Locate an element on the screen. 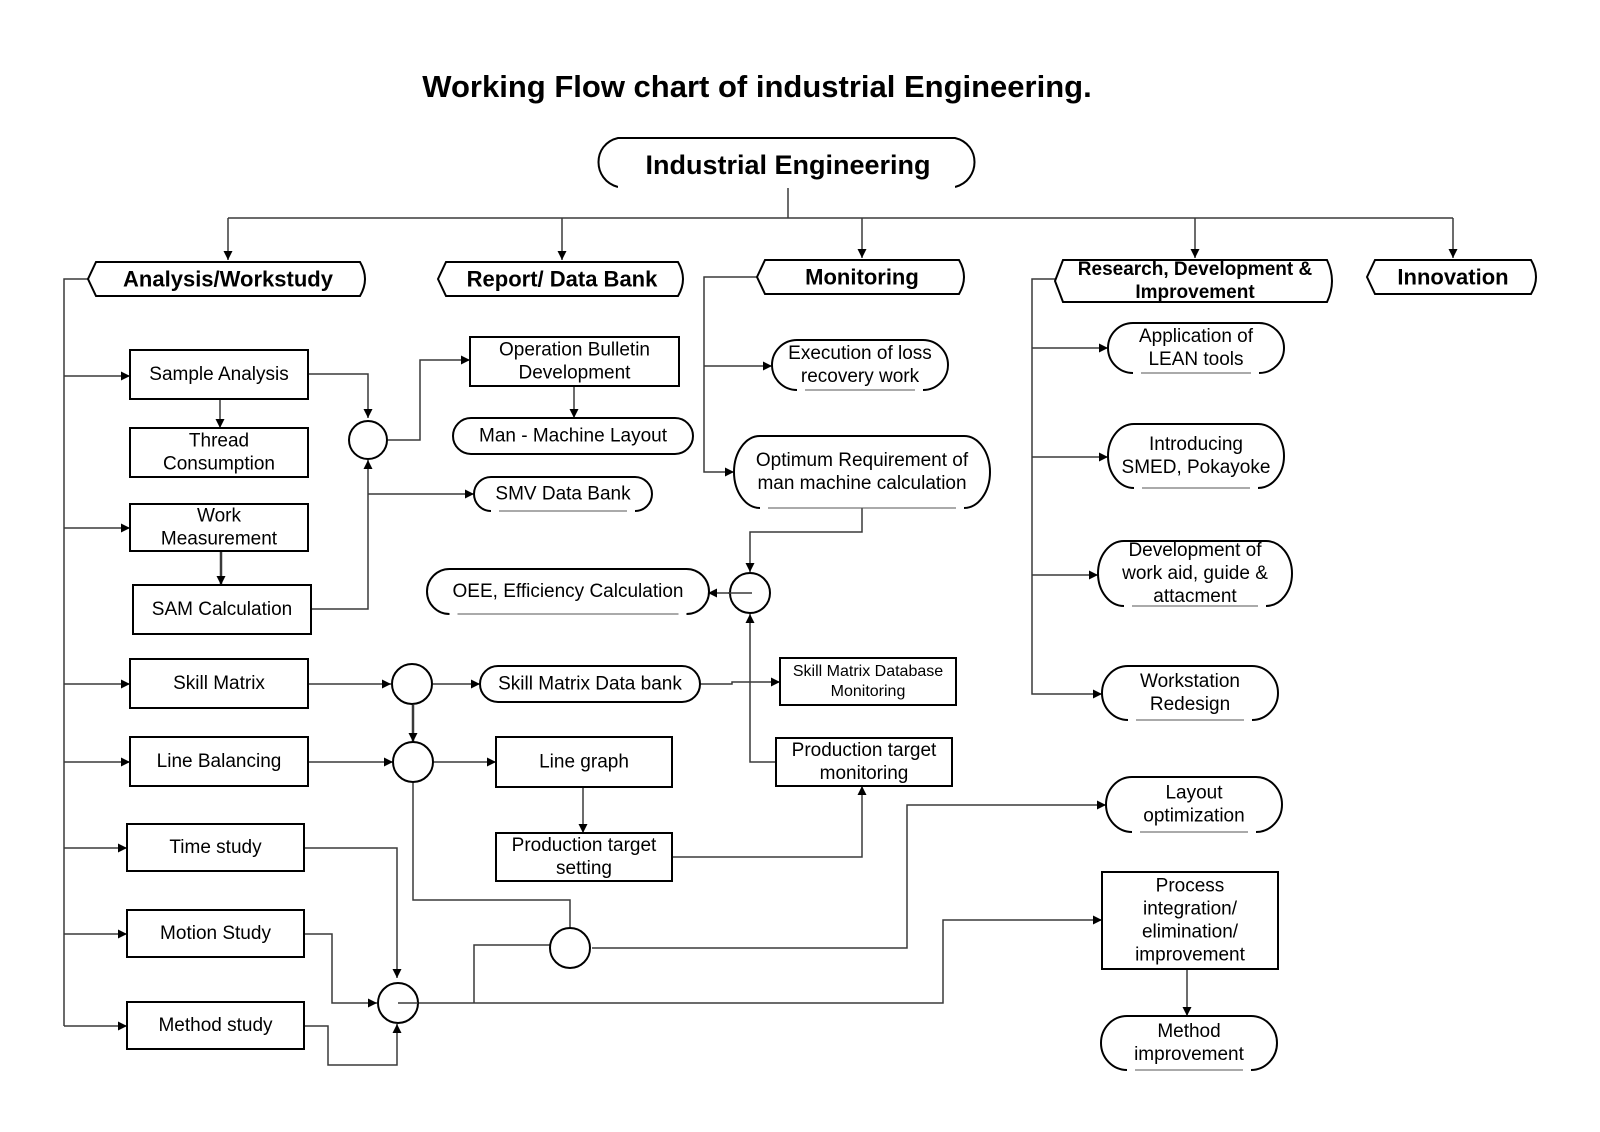 The height and width of the screenshot is (1132, 1600). category-label: Analysis/Workstudy is located at coordinates (228, 279).